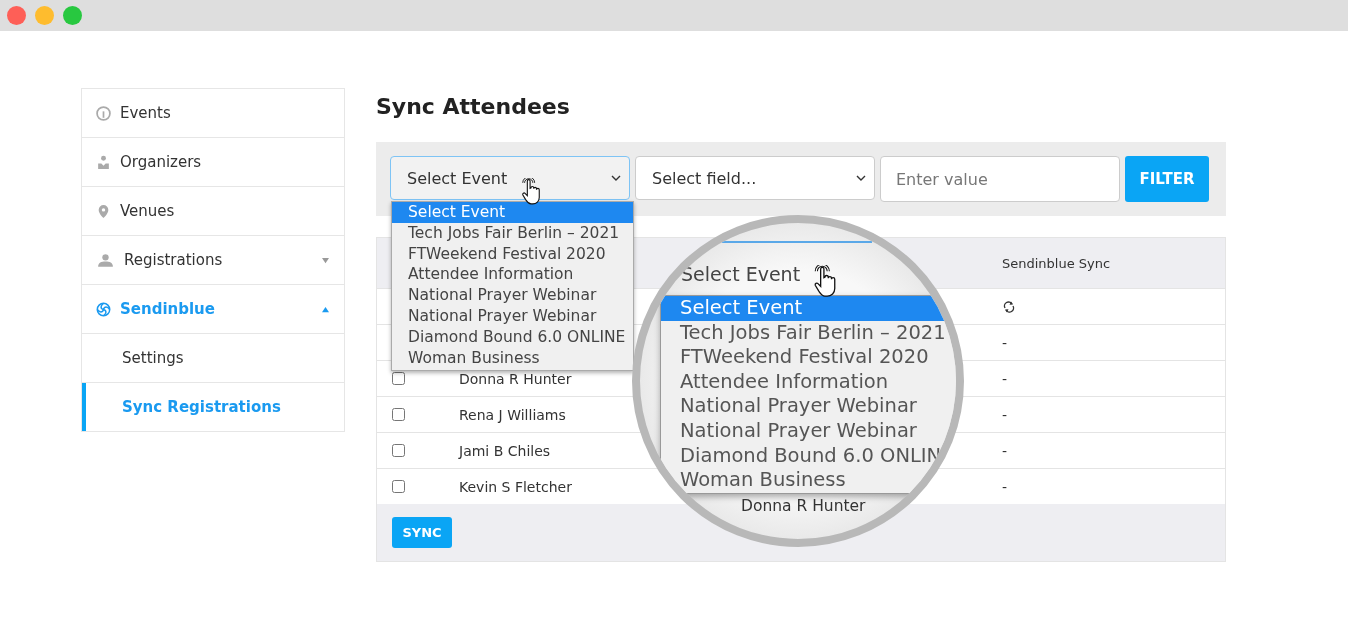  What do you see at coordinates (103, 113) in the screenshot?
I see `info-icon` at bounding box center [103, 113].